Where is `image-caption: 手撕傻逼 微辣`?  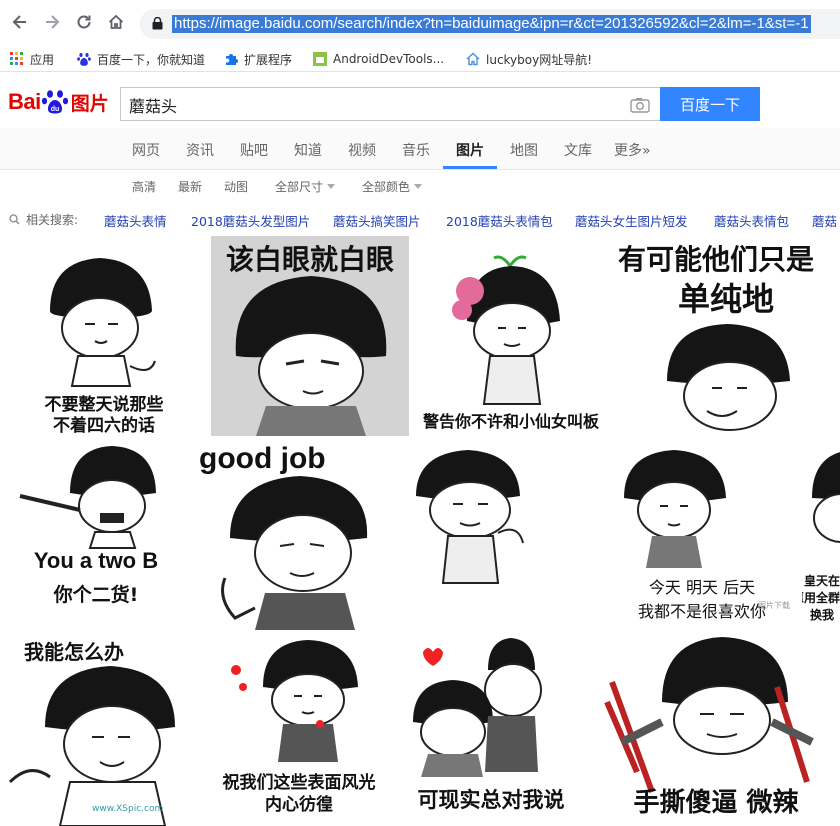
image-caption: 手撕傻逼 微辣 is located at coordinates (716, 803).